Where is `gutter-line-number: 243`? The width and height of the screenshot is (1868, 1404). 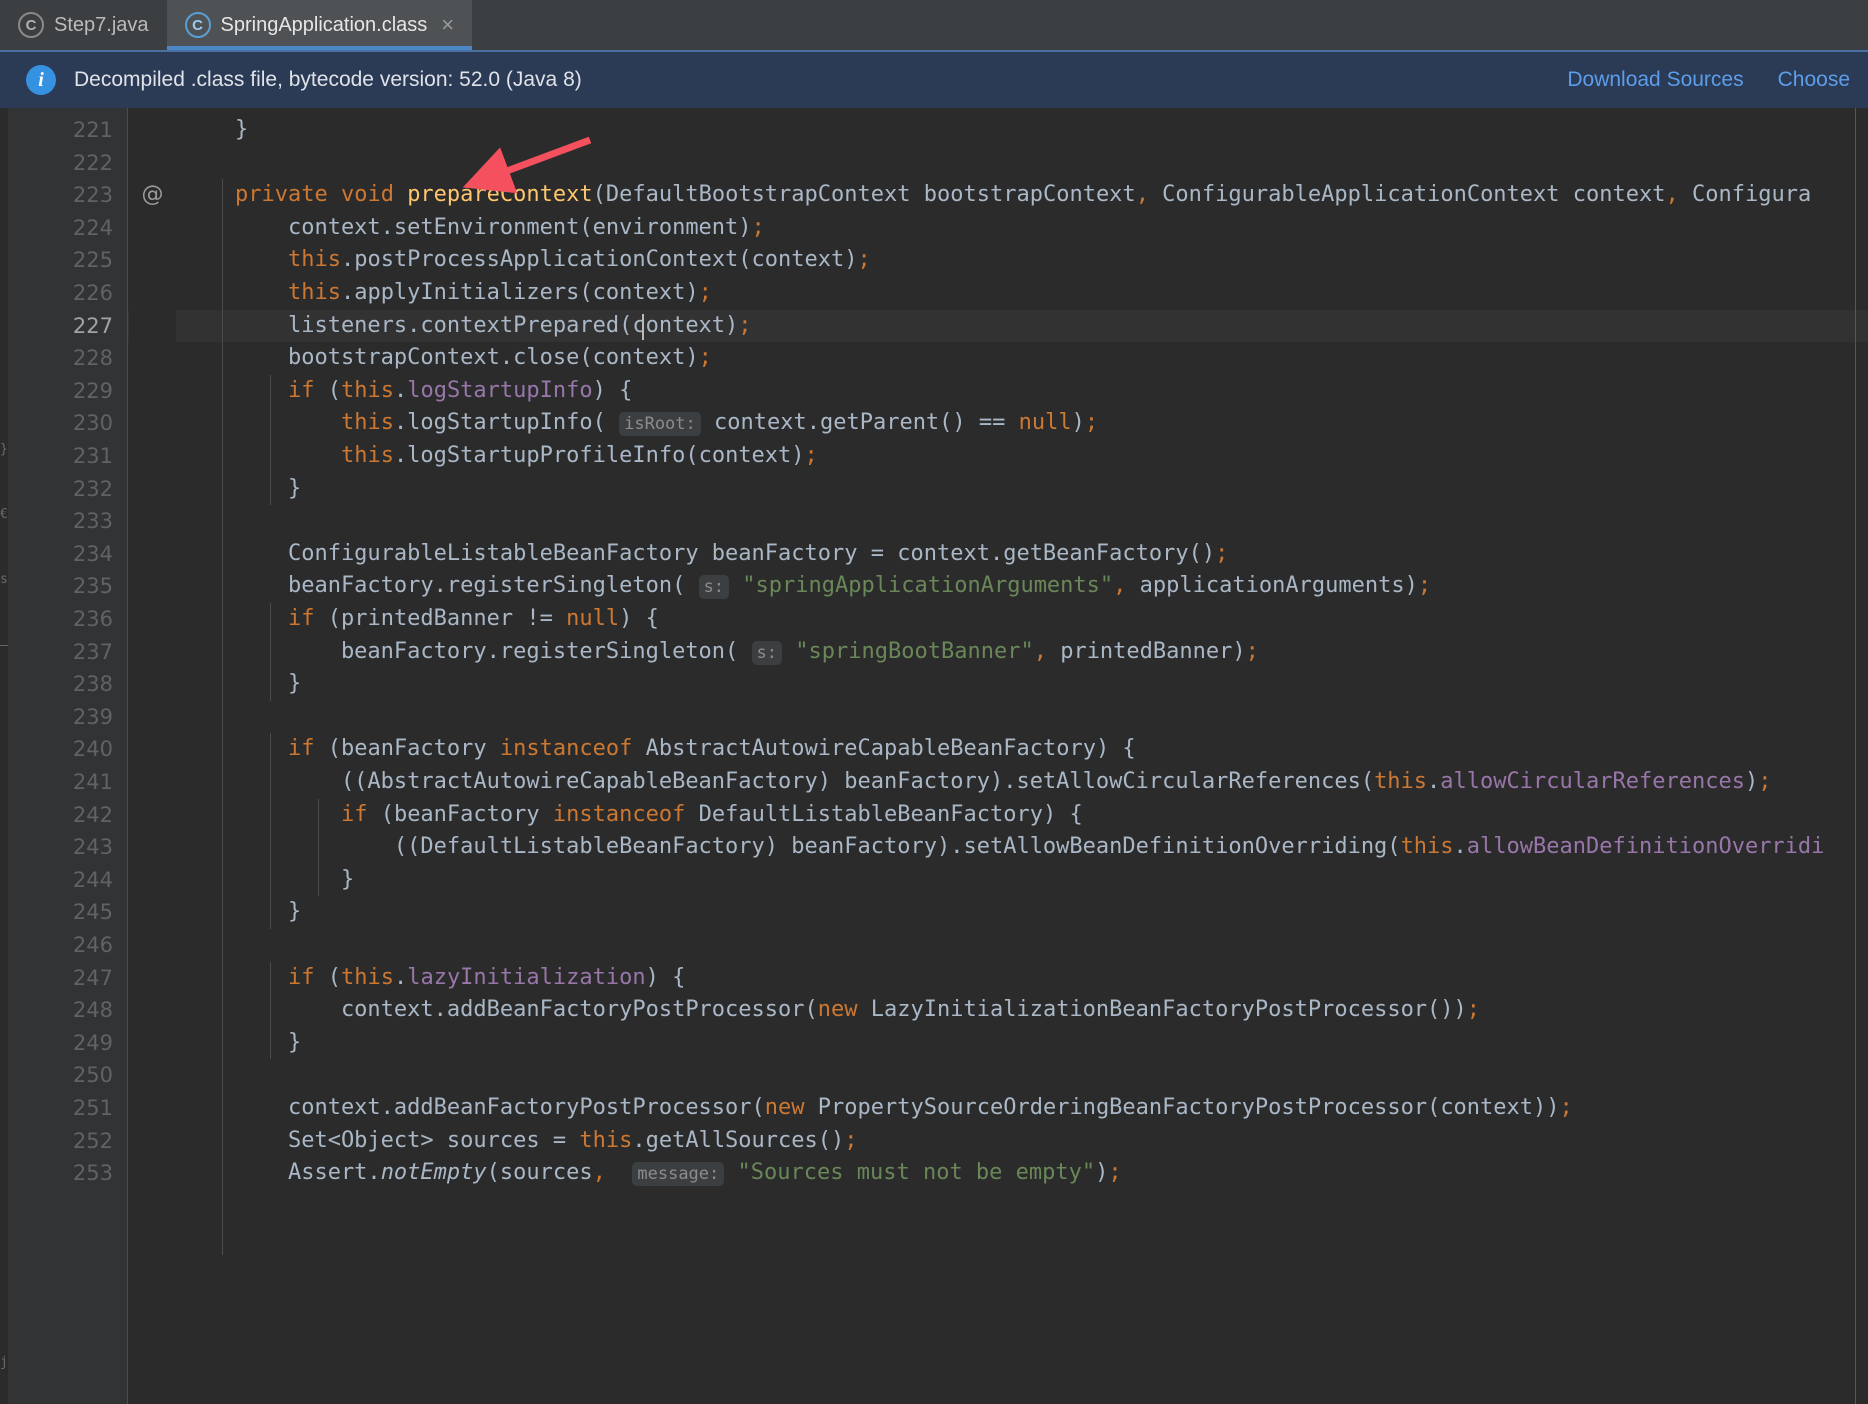
gutter-line-number: 243 is located at coordinates (93, 847).